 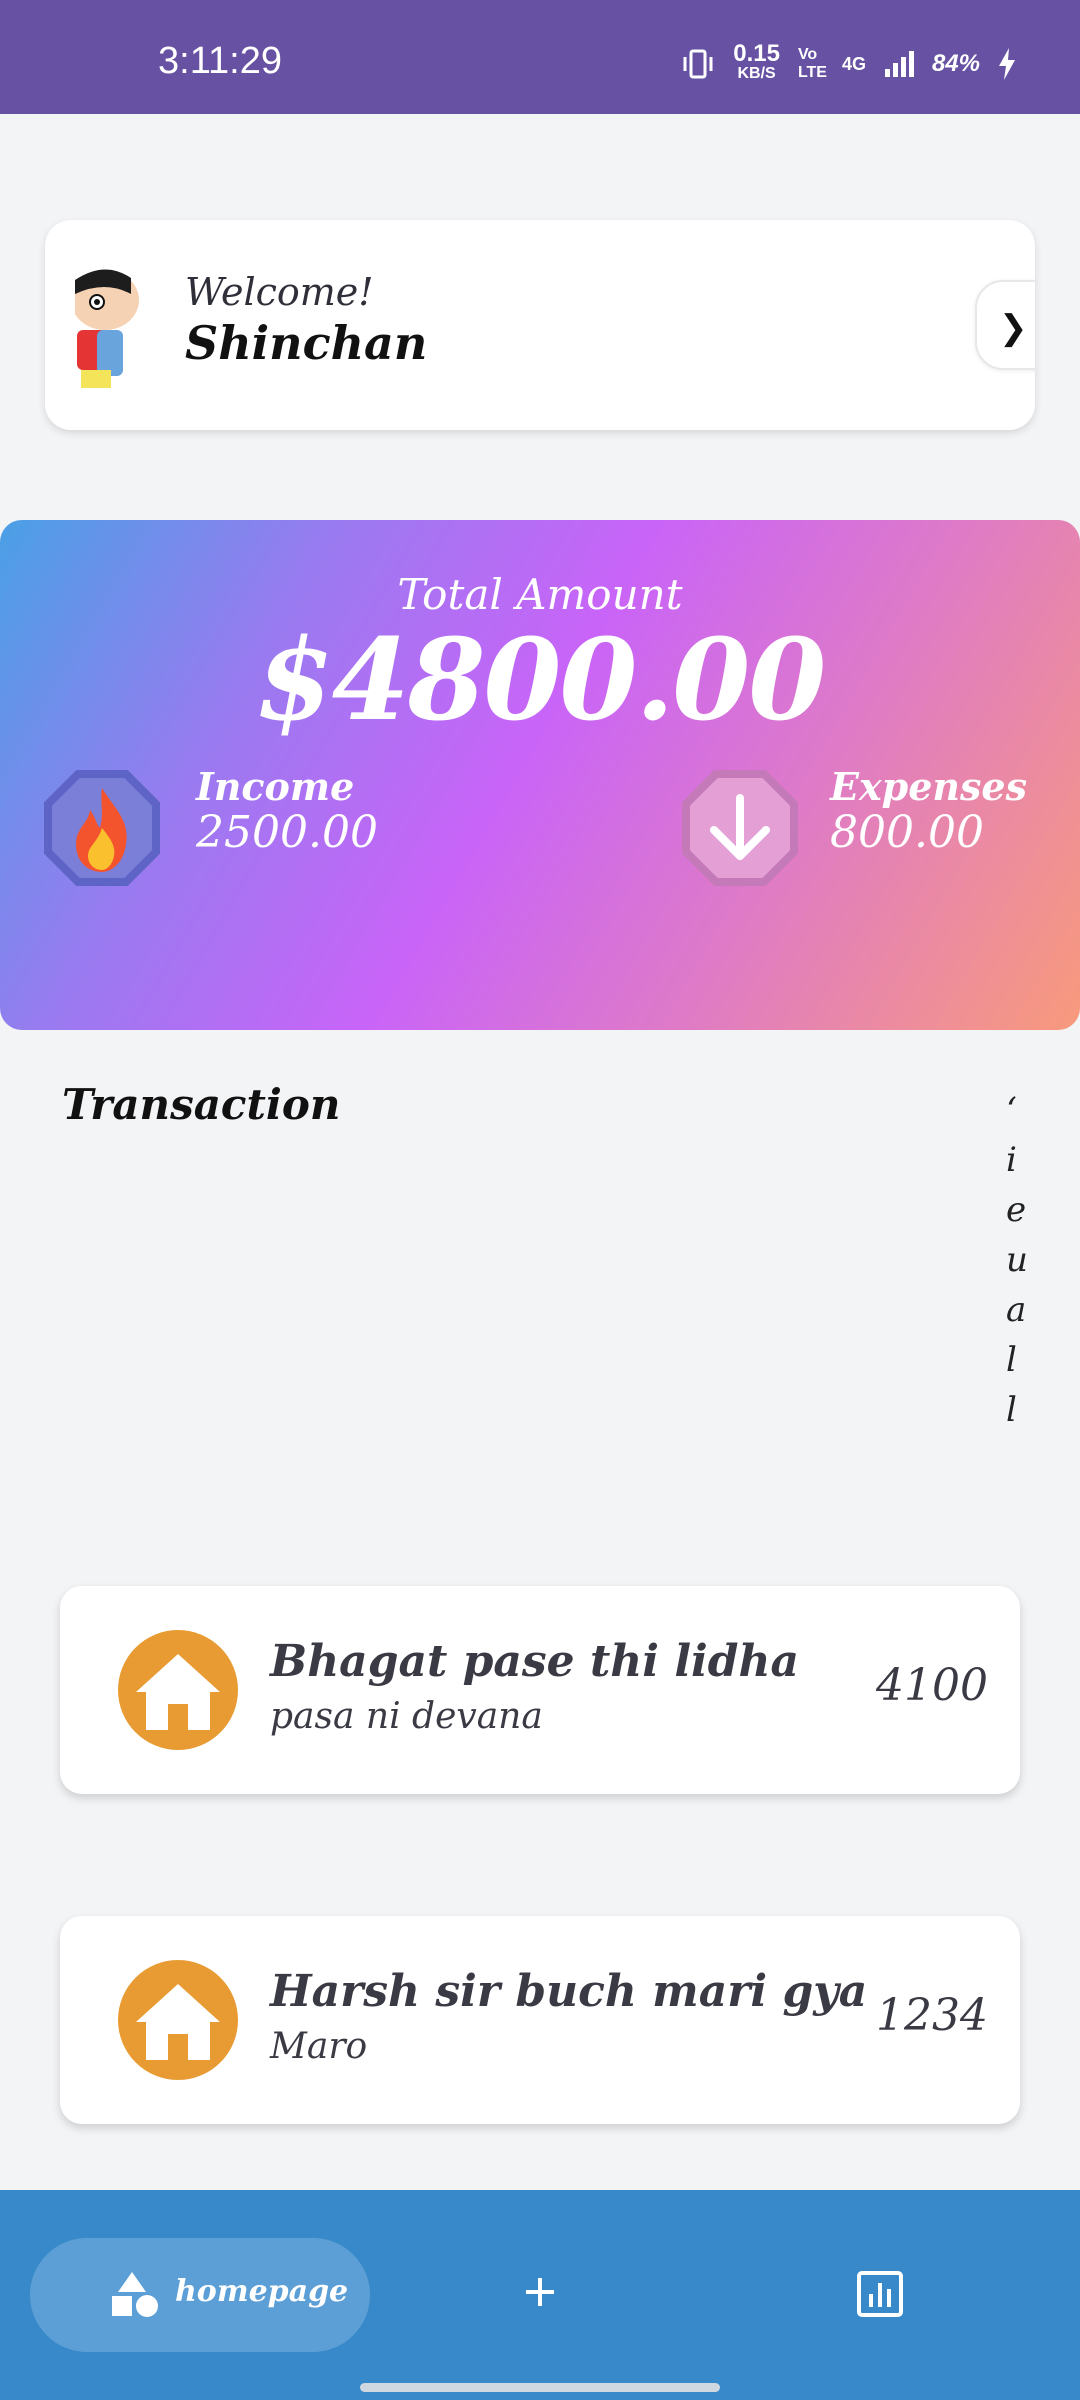 I want to click on settings-button: ❯, so click(x=1005, y=325).